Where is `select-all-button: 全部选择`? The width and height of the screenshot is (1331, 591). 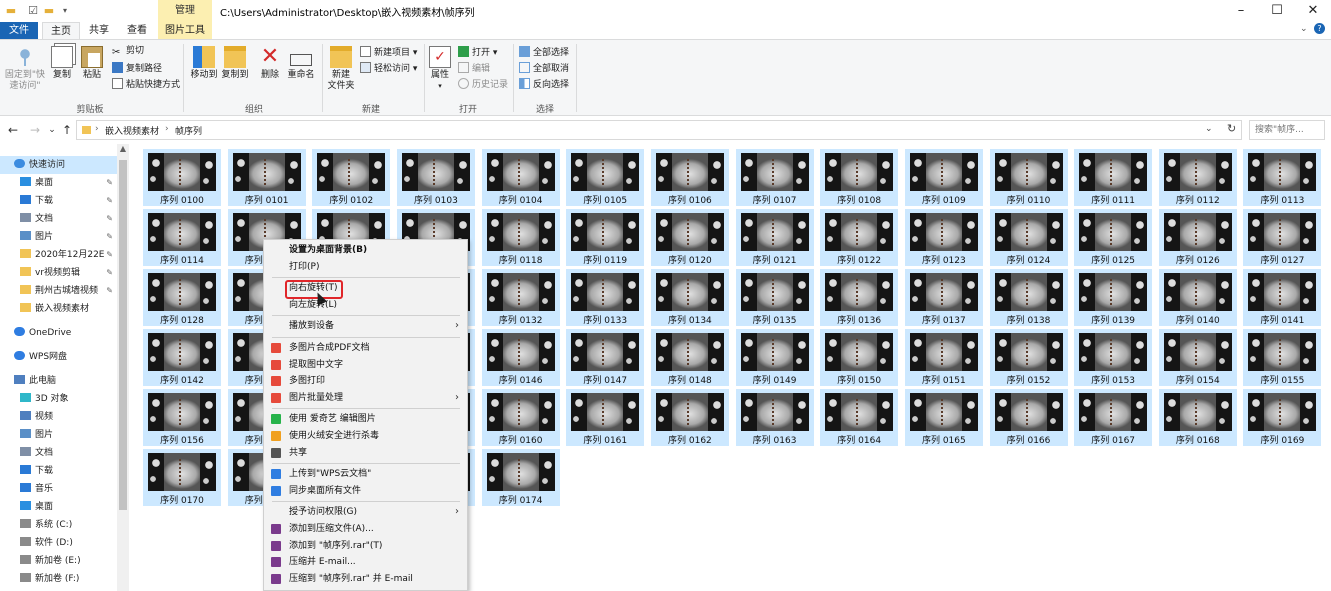
select-all-button: 全部选择 is located at coordinates (544, 52).